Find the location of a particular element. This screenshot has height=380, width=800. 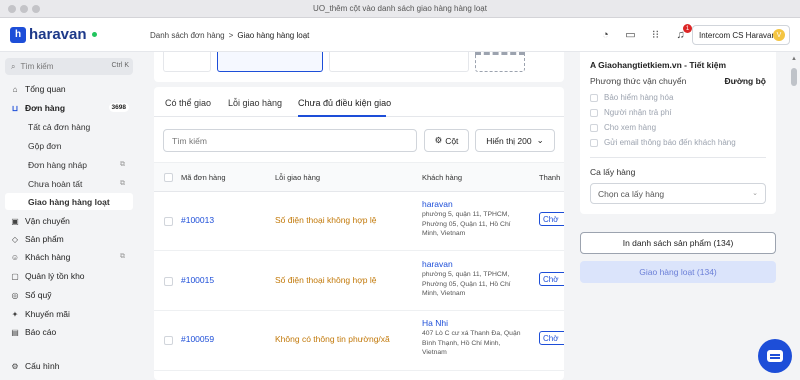

sidebar-item-cashbook: ◎ Sổ quỹ is located at coordinates (69, 295).